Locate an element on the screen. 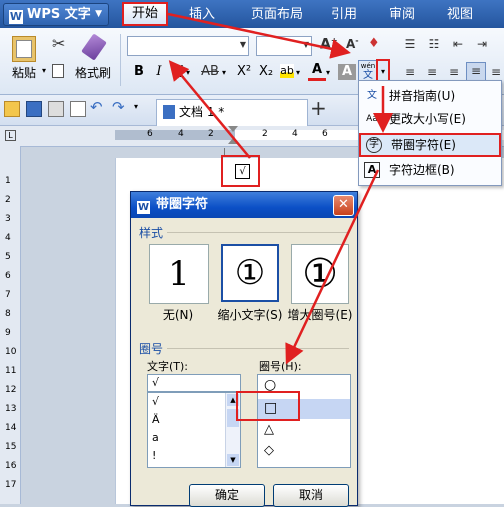 The width and height of the screenshot is (504, 507). document-tab: 文档 1 * is located at coordinates (232, 112).